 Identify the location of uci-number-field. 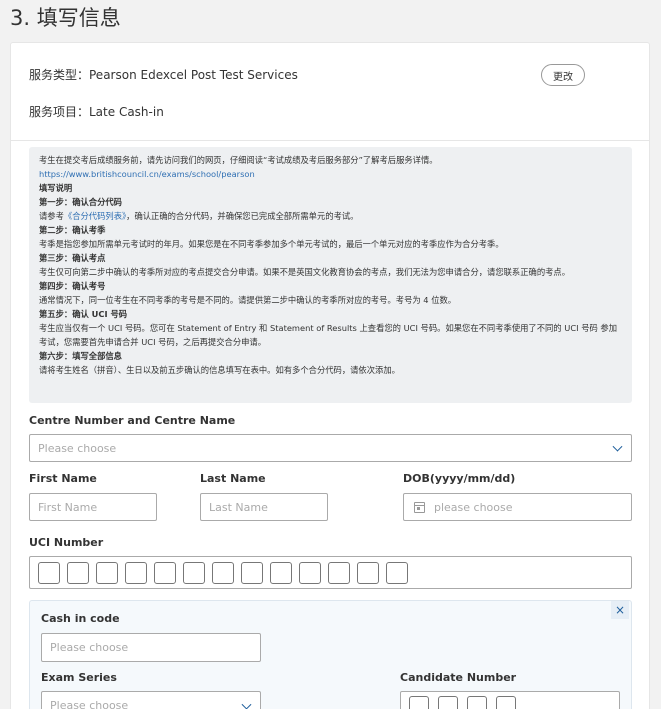
(330, 572).